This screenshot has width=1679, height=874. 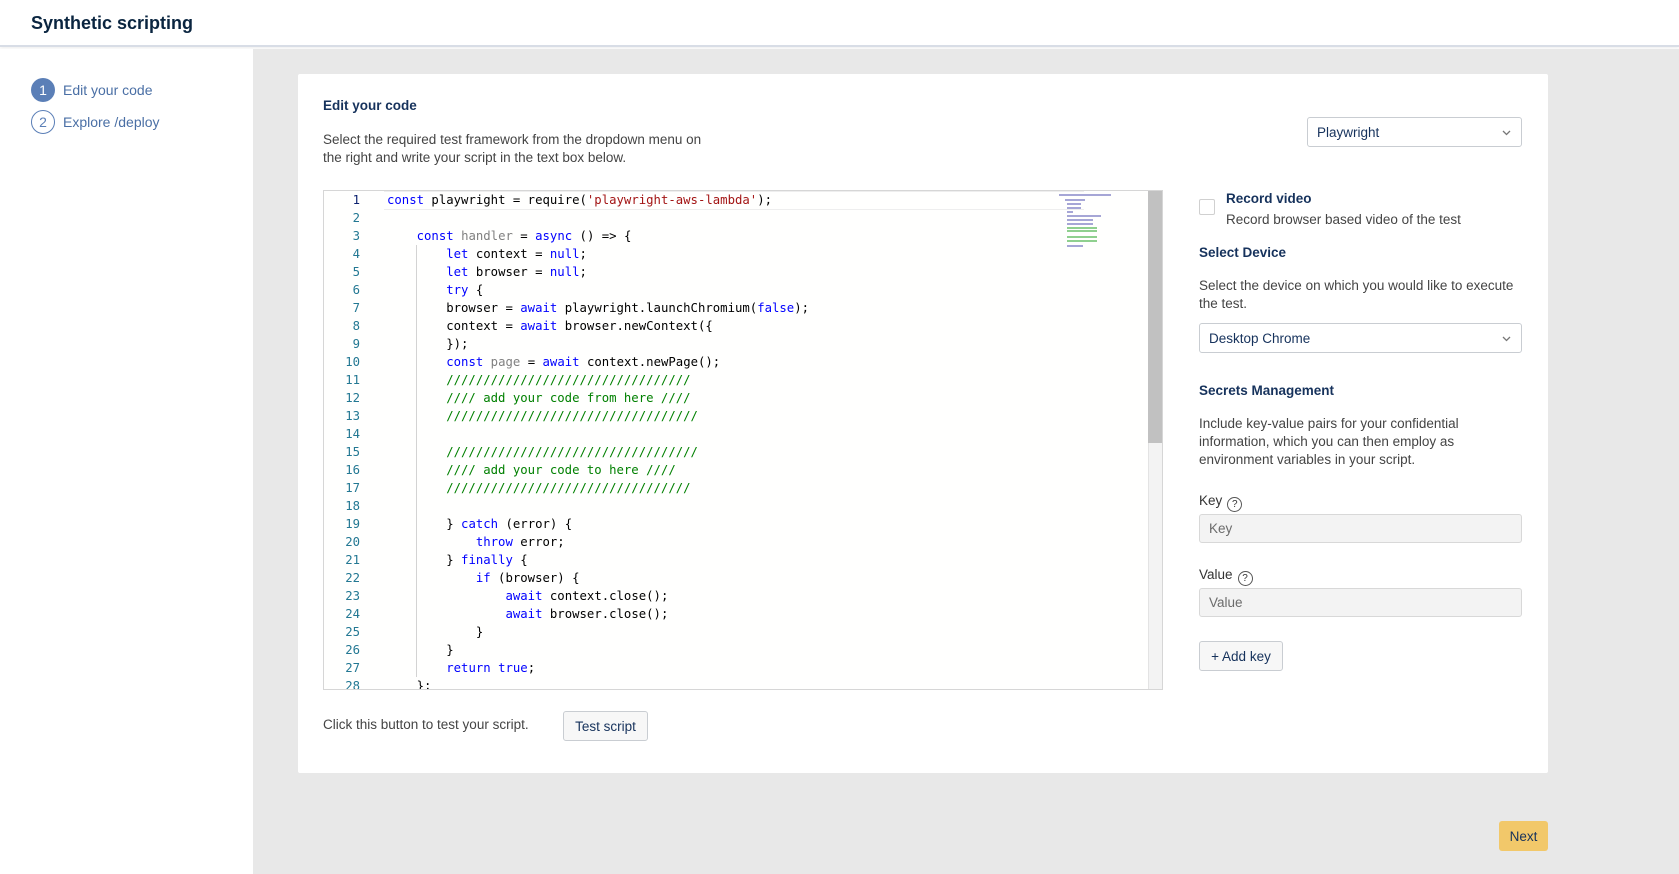 What do you see at coordinates (527, 596) in the screenshot?
I see `code-line: await context.close();` at bounding box center [527, 596].